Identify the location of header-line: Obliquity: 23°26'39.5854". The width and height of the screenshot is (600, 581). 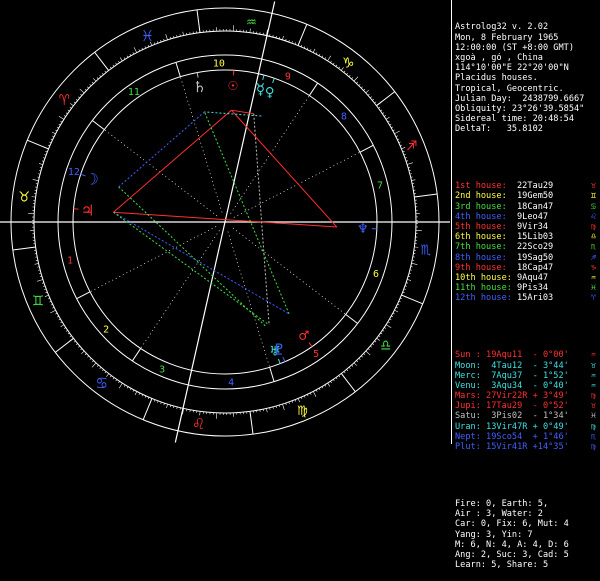
(527, 109).